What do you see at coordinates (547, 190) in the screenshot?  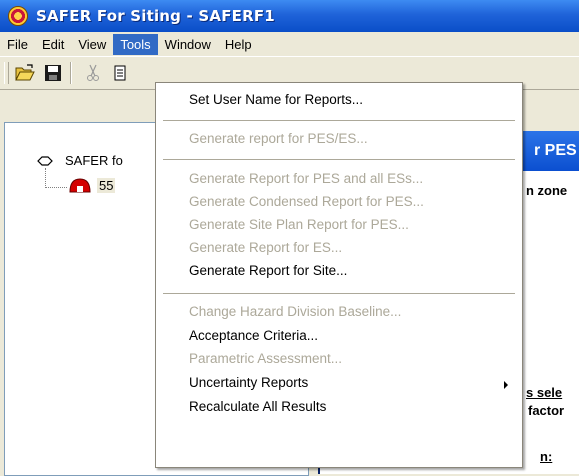 I see `results-text-line: n zone` at bounding box center [547, 190].